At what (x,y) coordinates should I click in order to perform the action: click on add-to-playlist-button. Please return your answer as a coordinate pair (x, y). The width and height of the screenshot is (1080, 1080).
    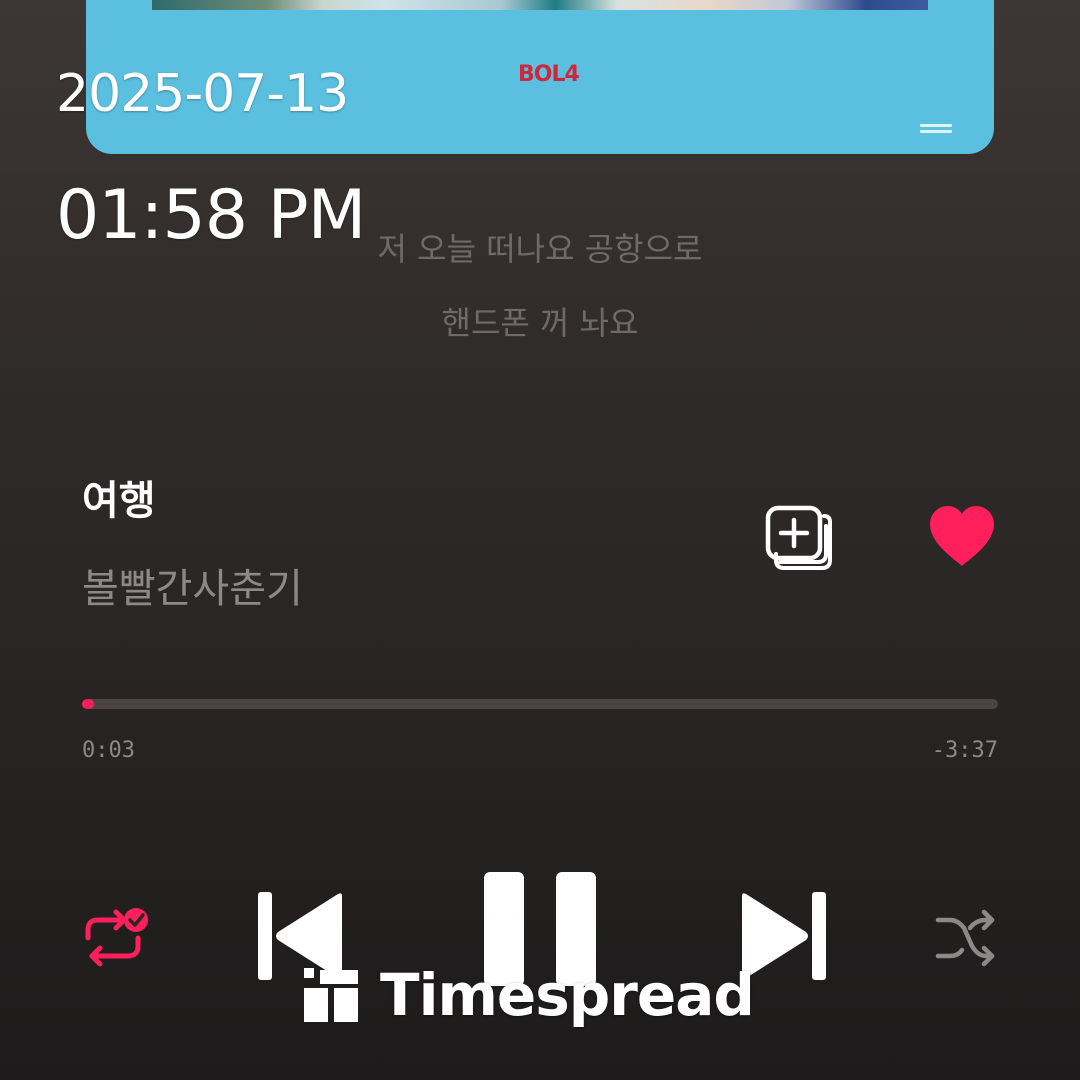
    Looking at the image, I should click on (800, 538).